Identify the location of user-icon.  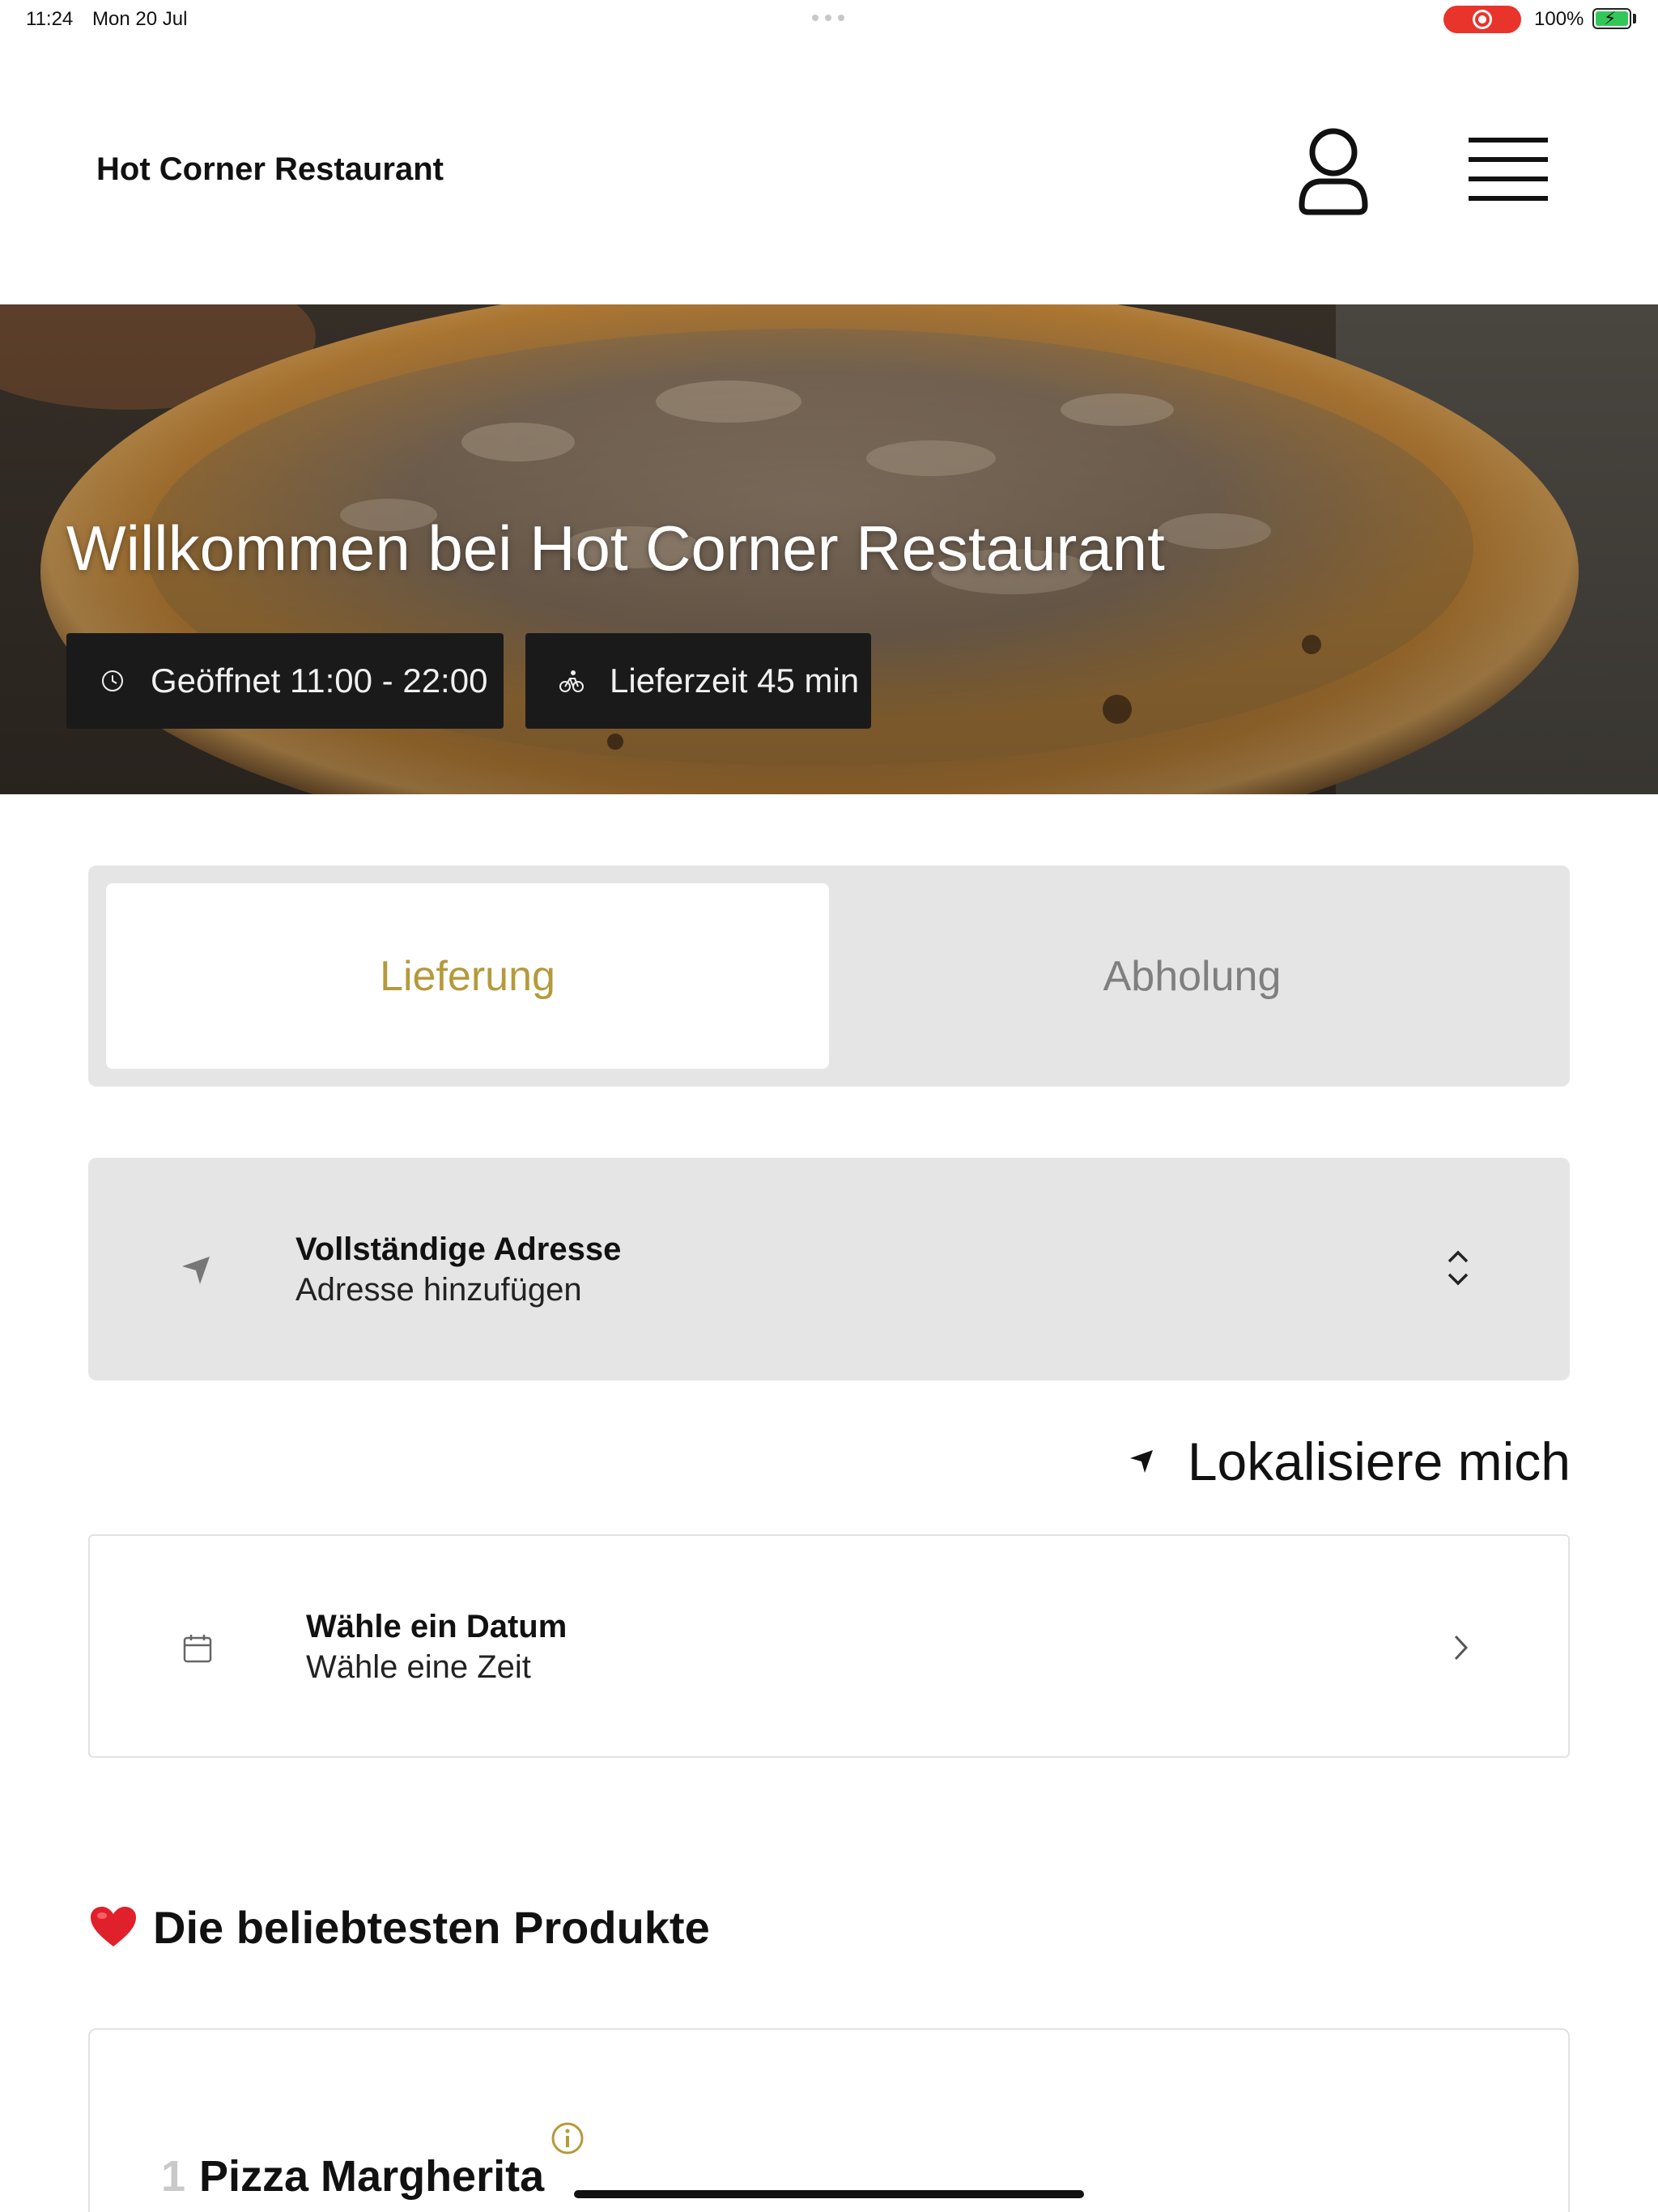
(1333, 172).